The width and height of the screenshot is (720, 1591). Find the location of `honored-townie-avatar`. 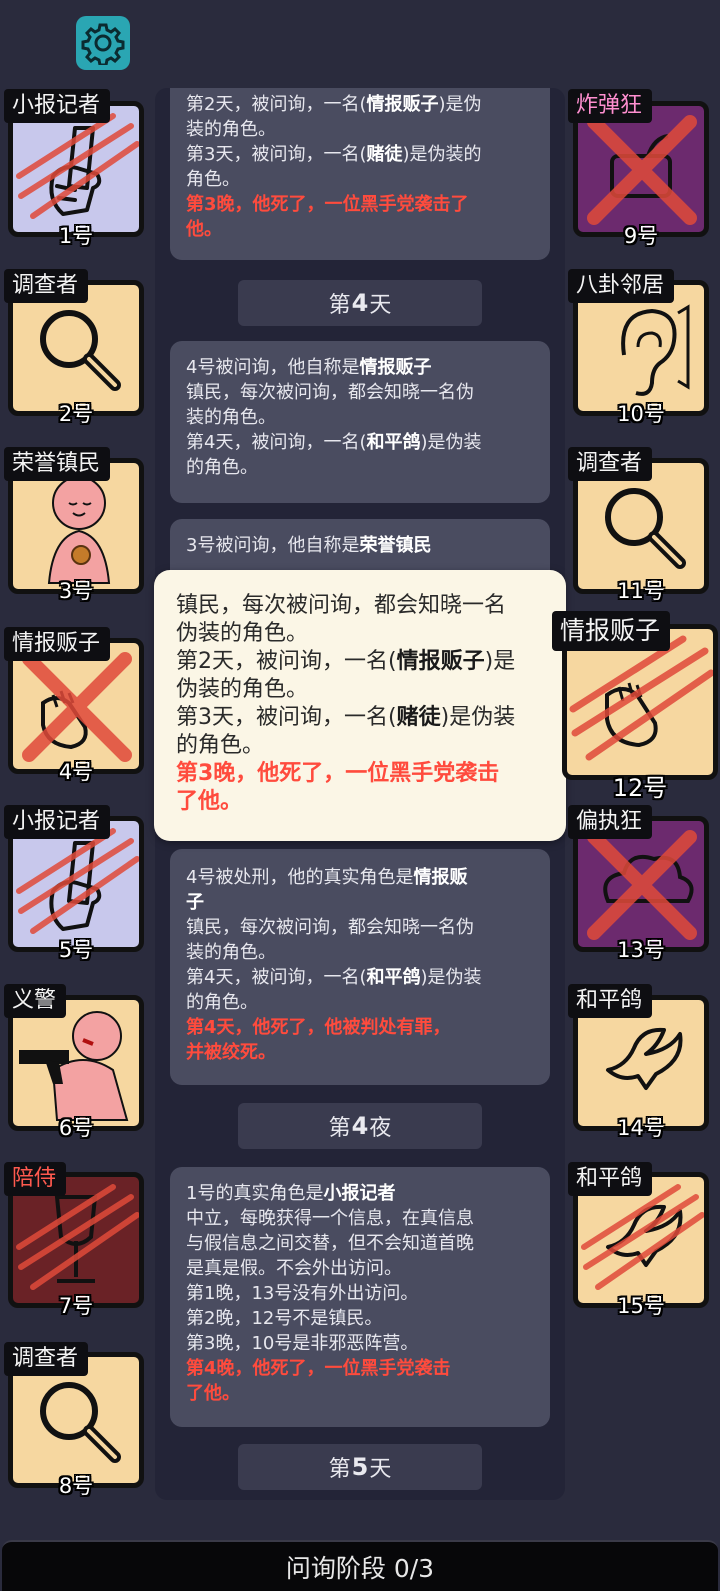

honored-townie-avatar is located at coordinates (79, 530).